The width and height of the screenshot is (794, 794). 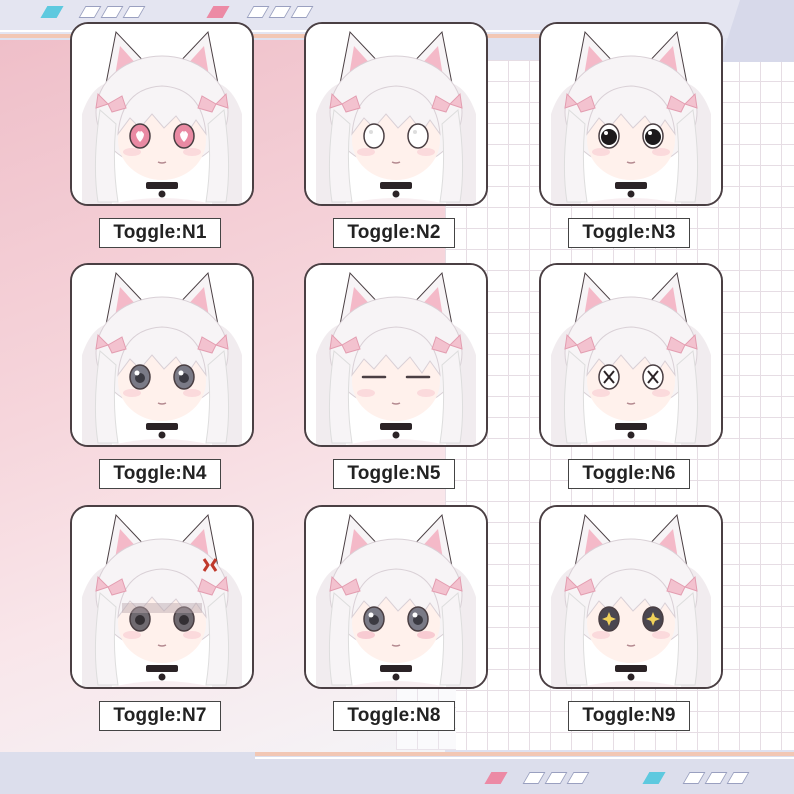 I want to click on toggle-label: Toggle:N7, so click(x=160, y=716).